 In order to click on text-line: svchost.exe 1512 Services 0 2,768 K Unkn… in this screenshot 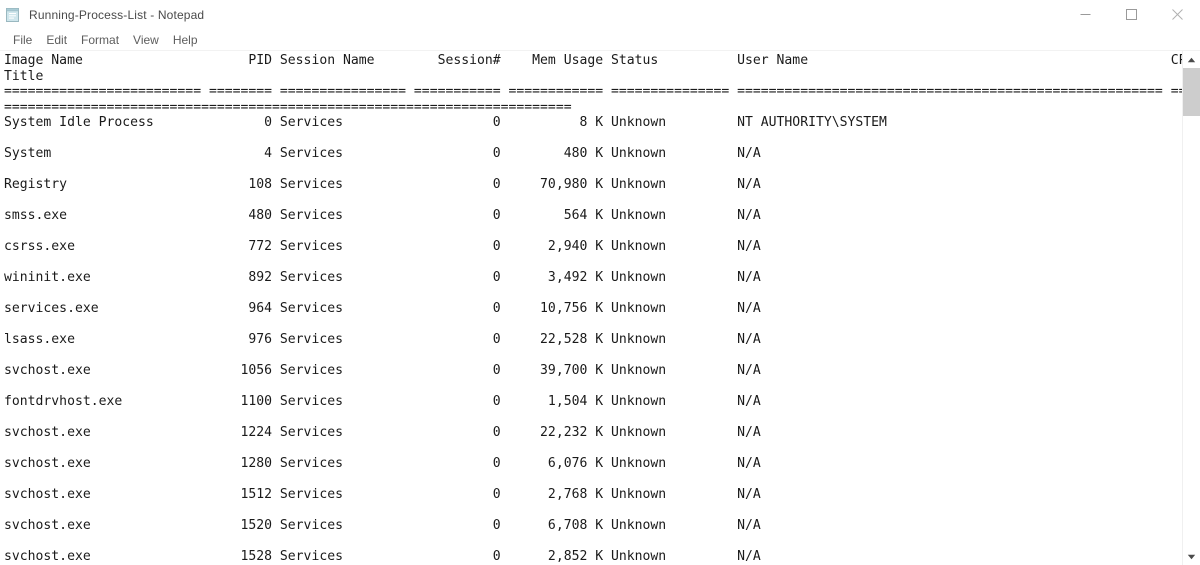, I will do `click(593, 494)`.